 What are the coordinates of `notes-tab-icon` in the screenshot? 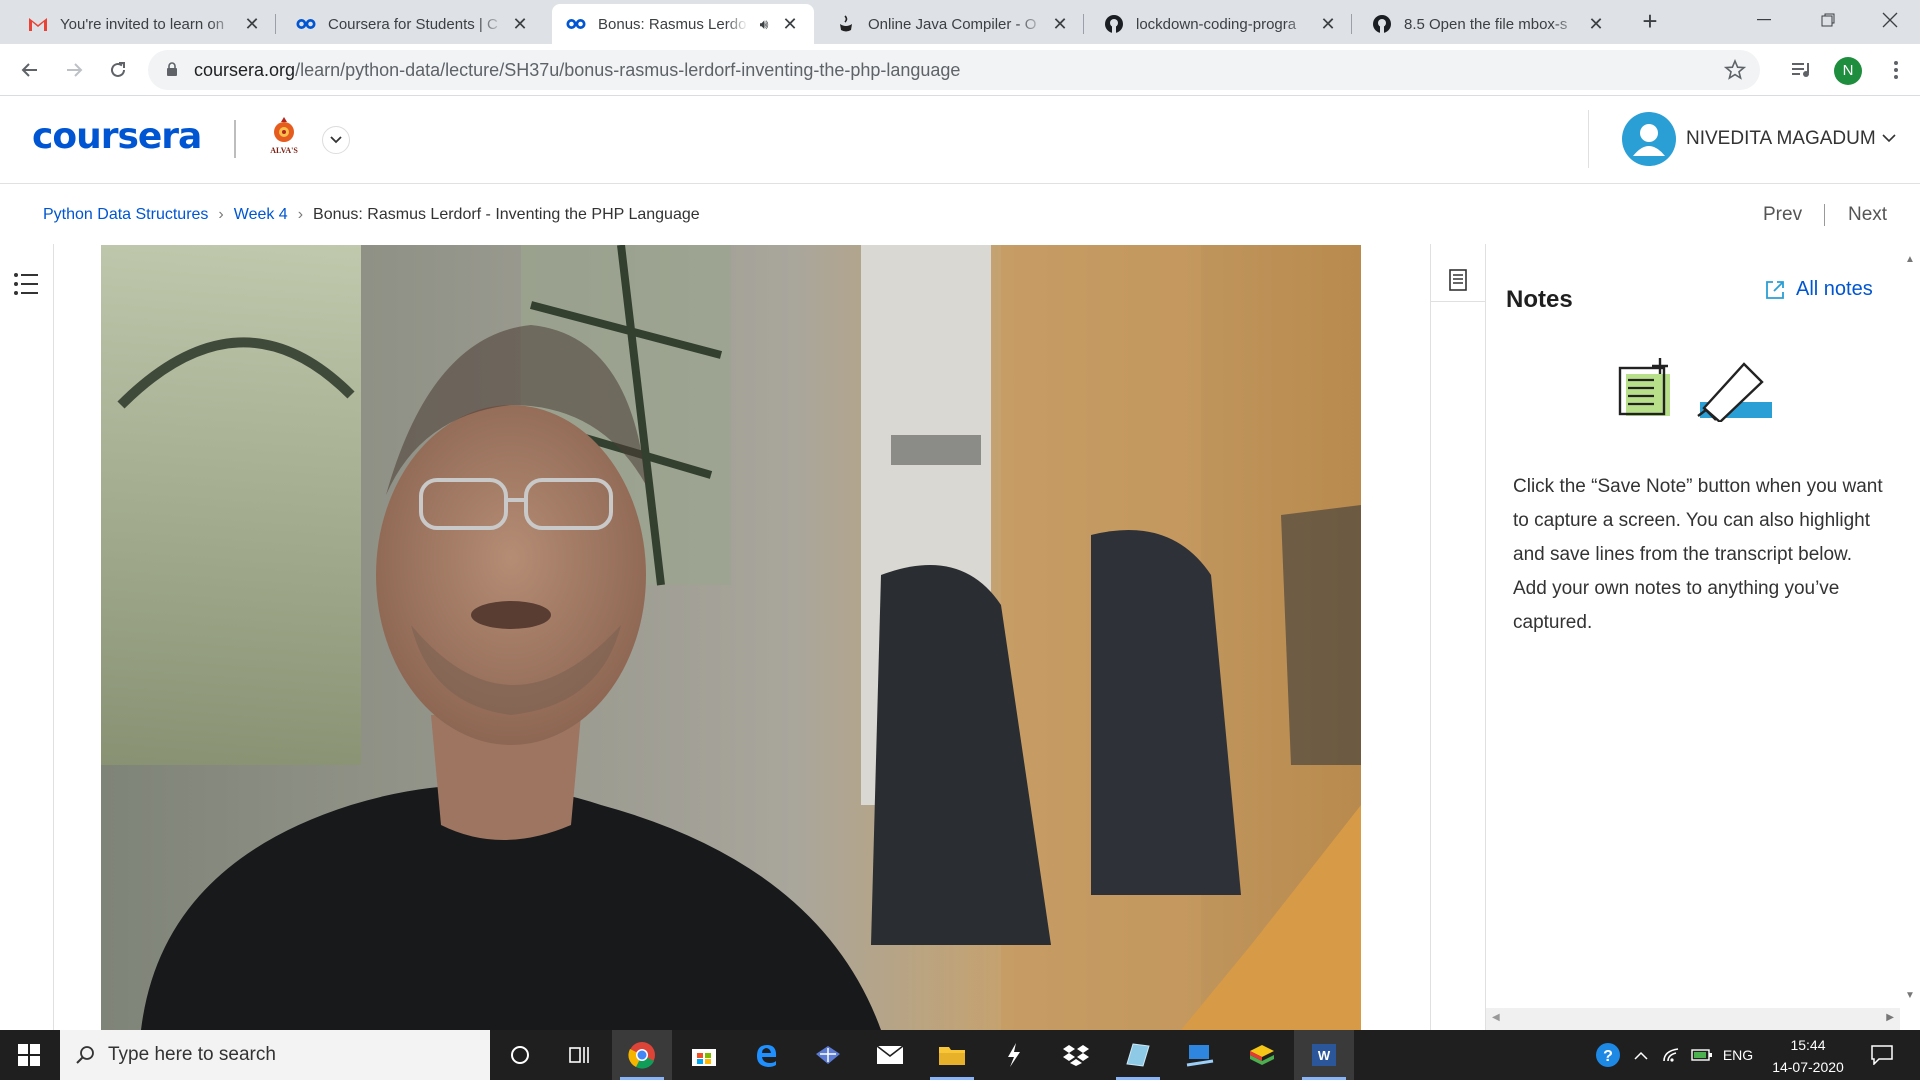 It's located at (1458, 280).